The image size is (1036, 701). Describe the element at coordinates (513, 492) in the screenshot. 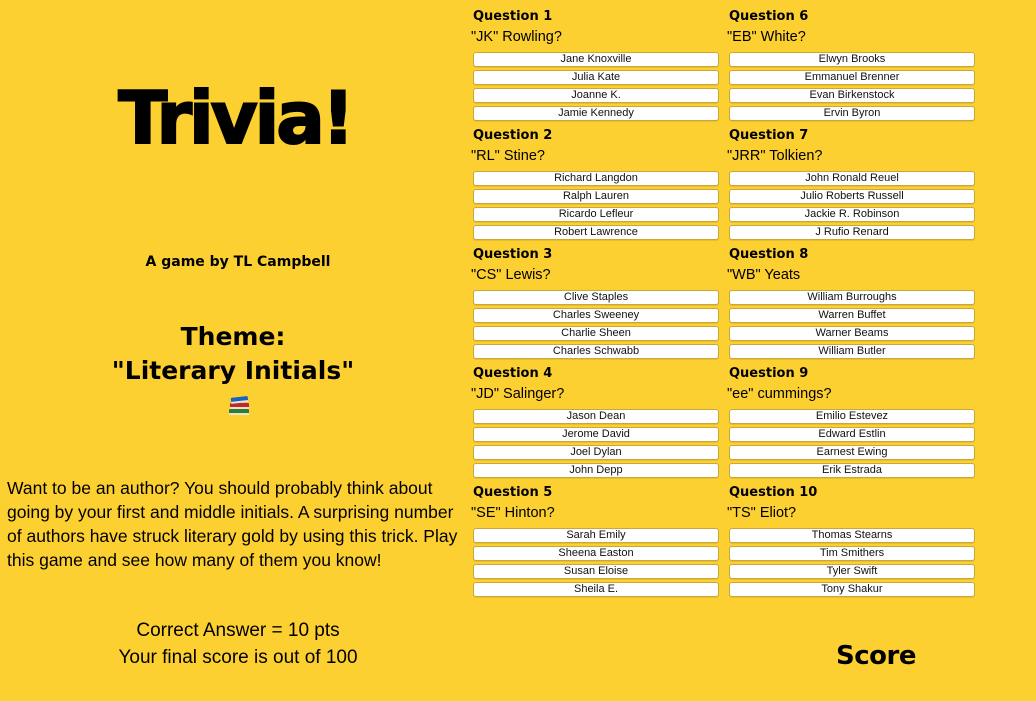

I see `question-number: Question 5` at that location.